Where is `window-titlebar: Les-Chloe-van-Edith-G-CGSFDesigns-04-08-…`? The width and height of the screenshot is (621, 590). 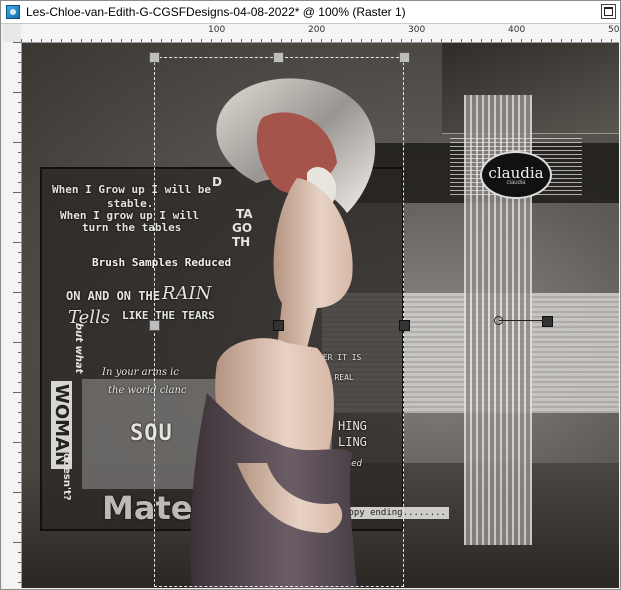
window-titlebar: Les-Chloe-van-Edith-G-CGSFDesigns-04-08-… is located at coordinates (310, 12).